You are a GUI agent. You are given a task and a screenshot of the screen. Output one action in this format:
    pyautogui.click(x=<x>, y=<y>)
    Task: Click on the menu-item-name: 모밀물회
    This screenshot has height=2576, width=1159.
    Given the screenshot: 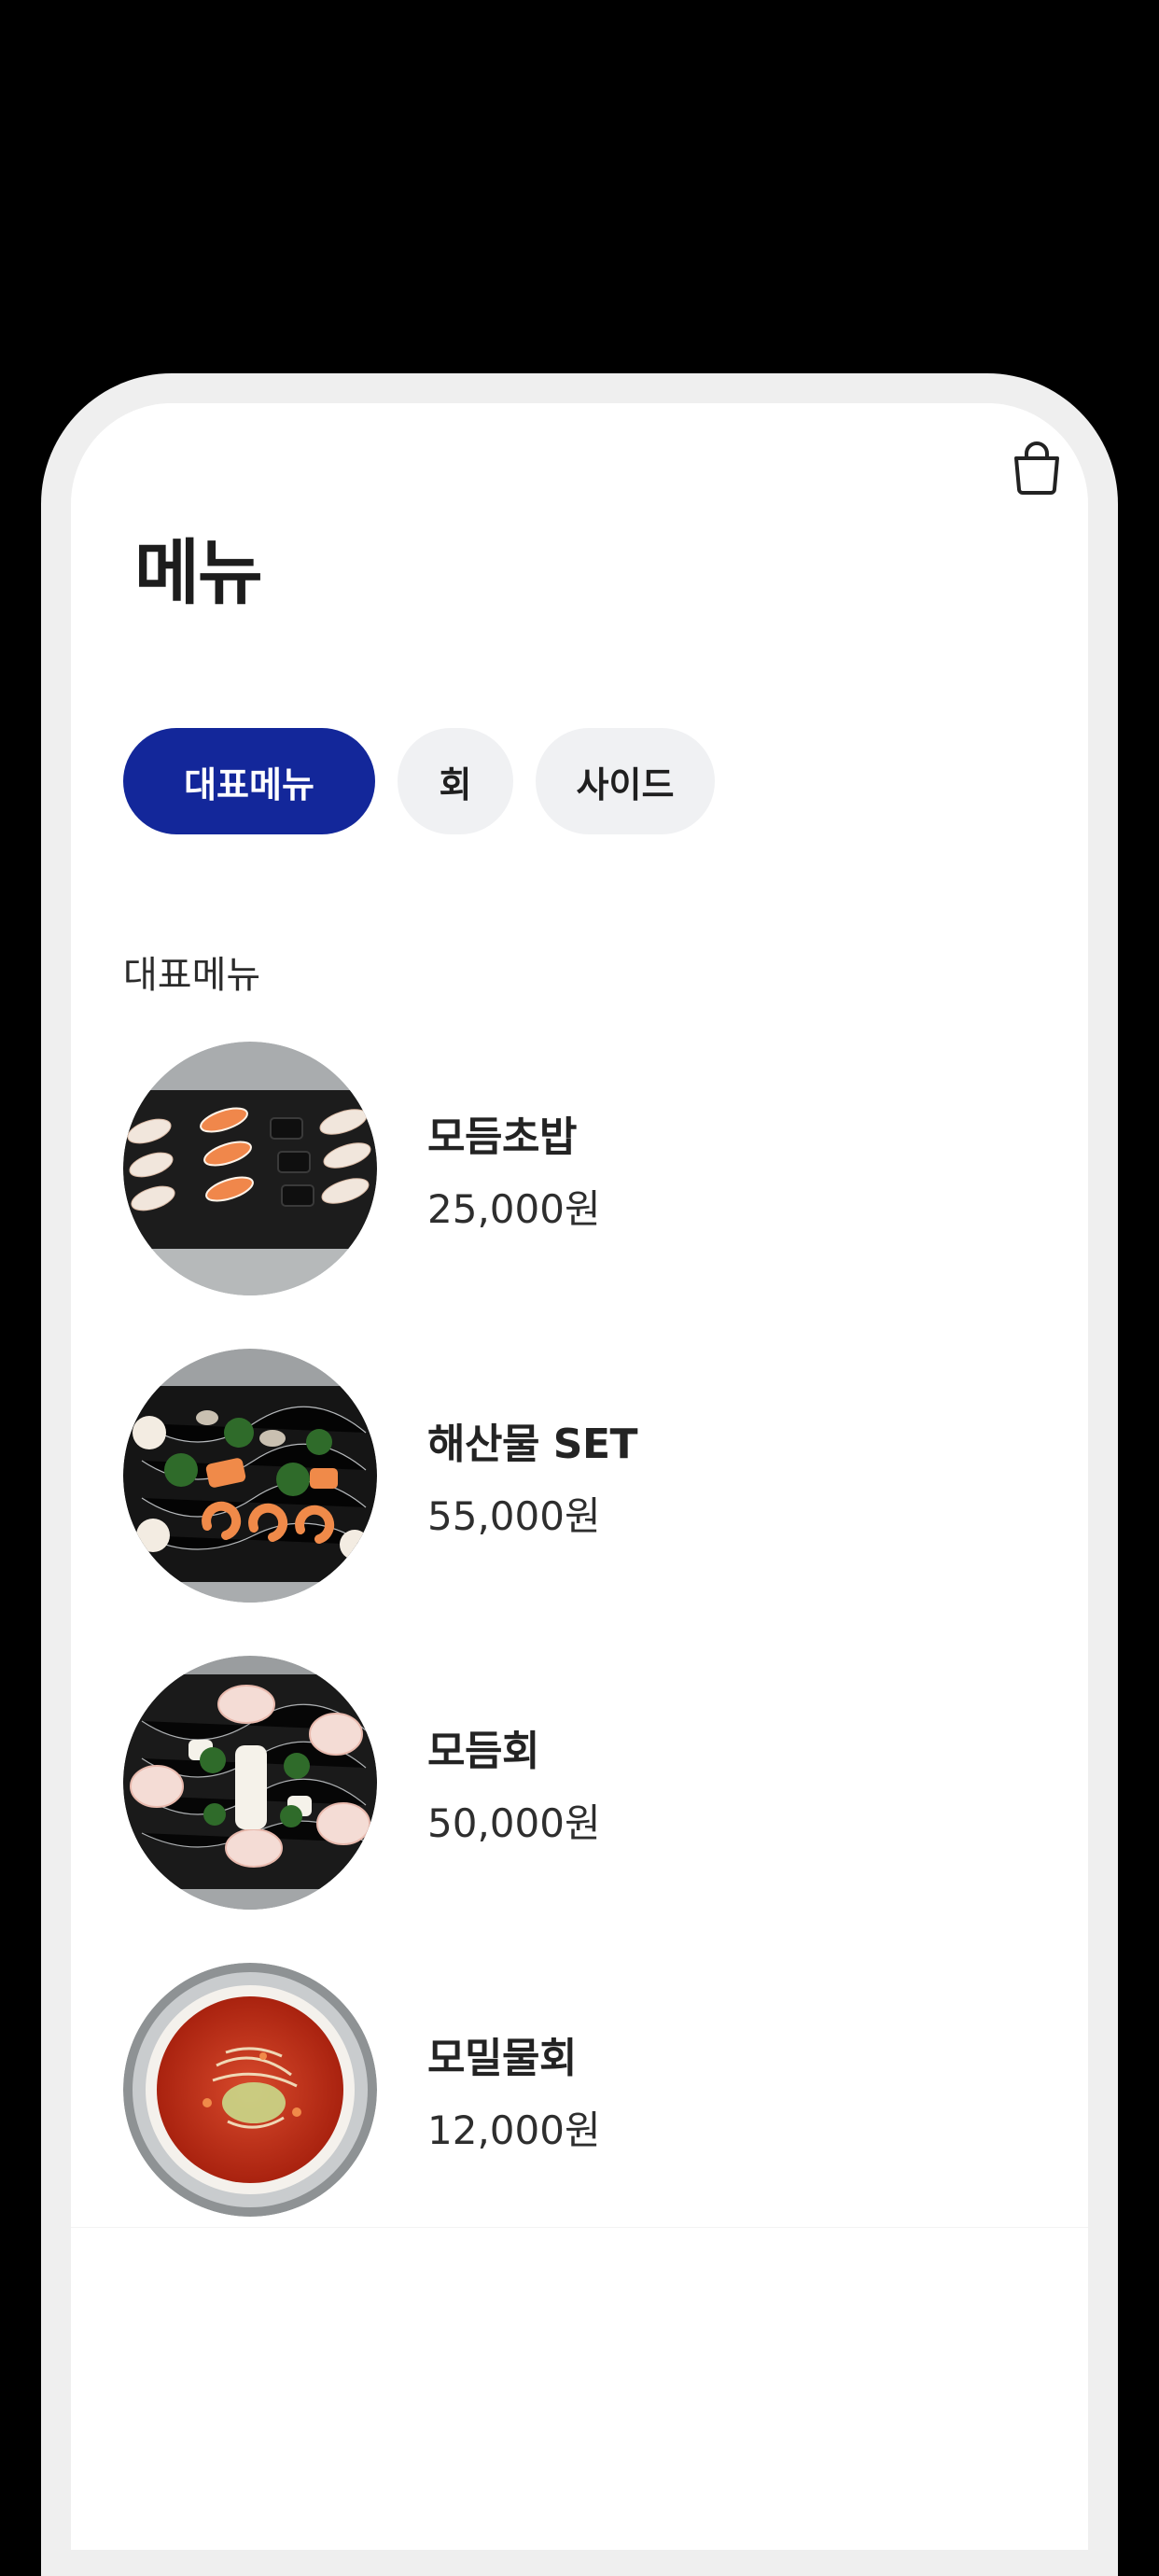 What is the action you would take?
    pyautogui.click(x=502, y=2058)
    